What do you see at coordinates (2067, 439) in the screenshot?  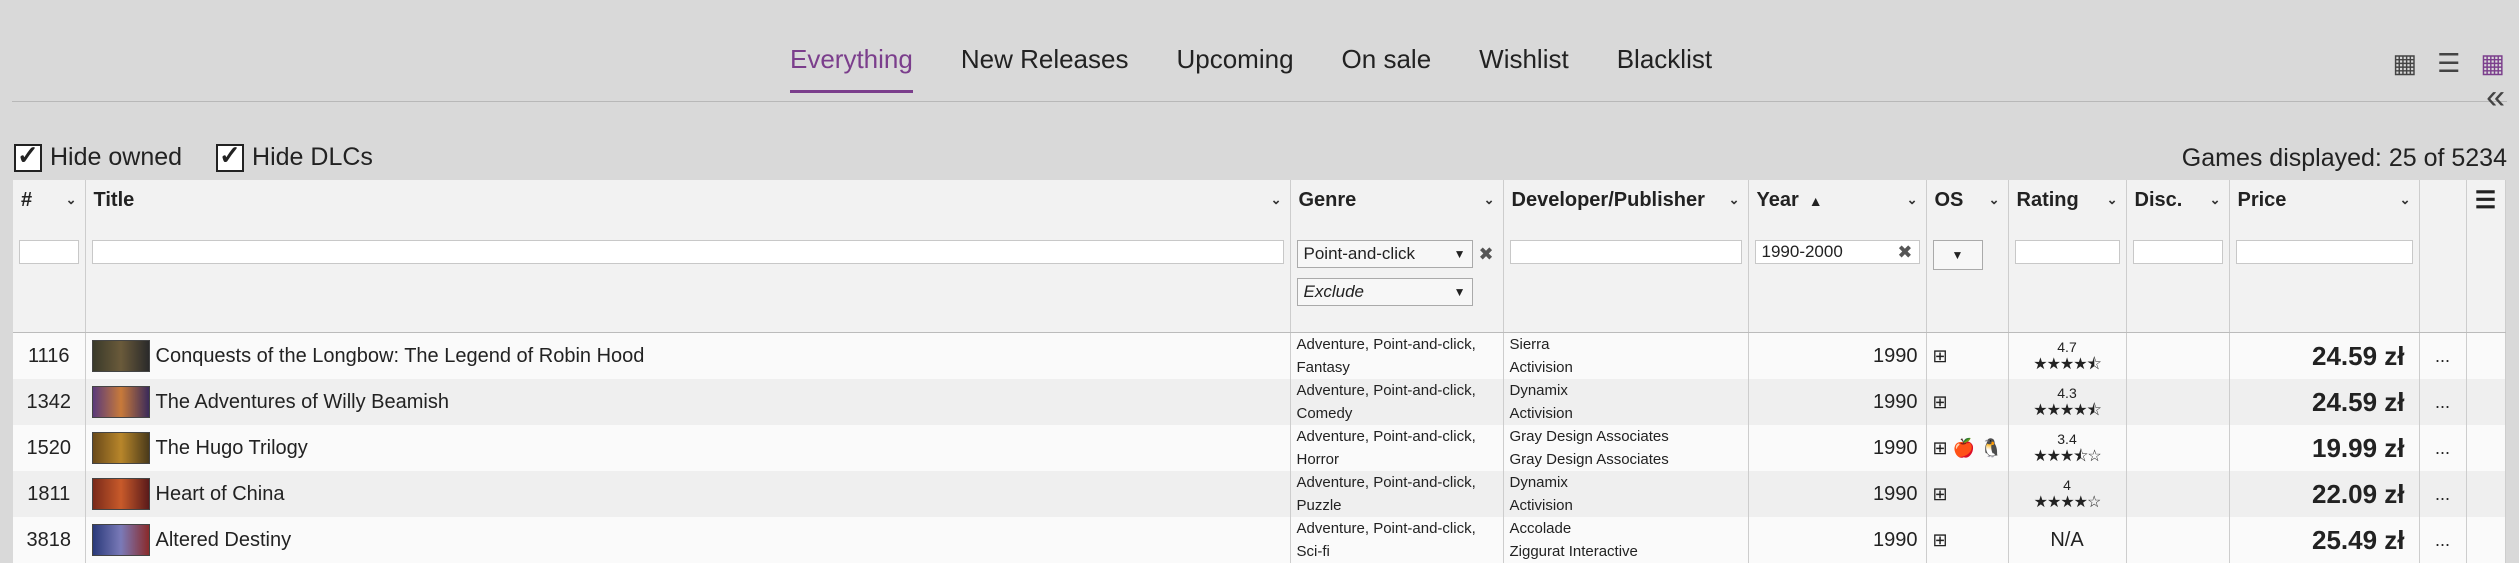 I see `rating-value: 3.4` at bounding box center [2067, 439].